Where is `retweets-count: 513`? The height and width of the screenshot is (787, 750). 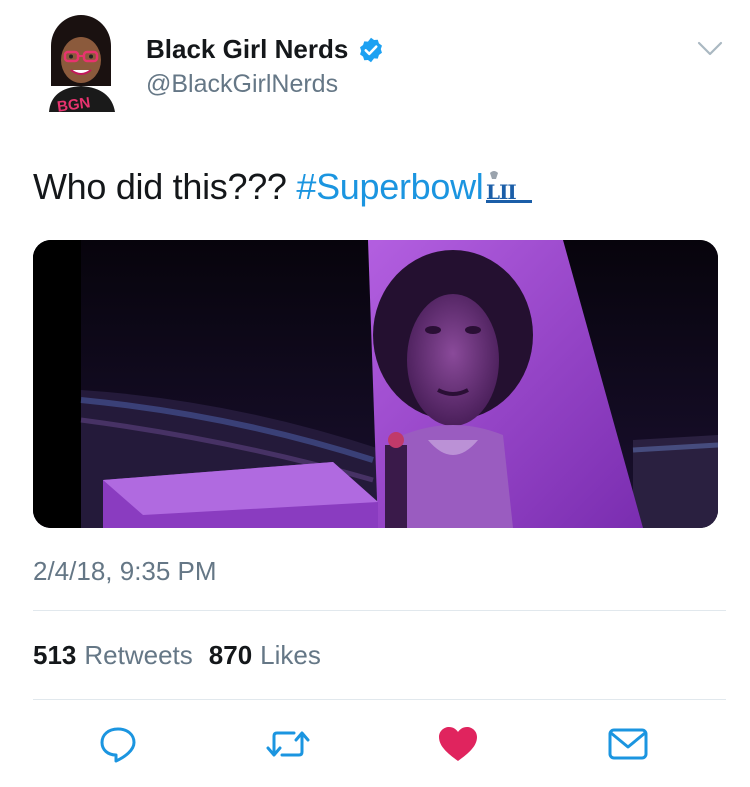 retweets-count: 513 is located at coordinates (55, 655).